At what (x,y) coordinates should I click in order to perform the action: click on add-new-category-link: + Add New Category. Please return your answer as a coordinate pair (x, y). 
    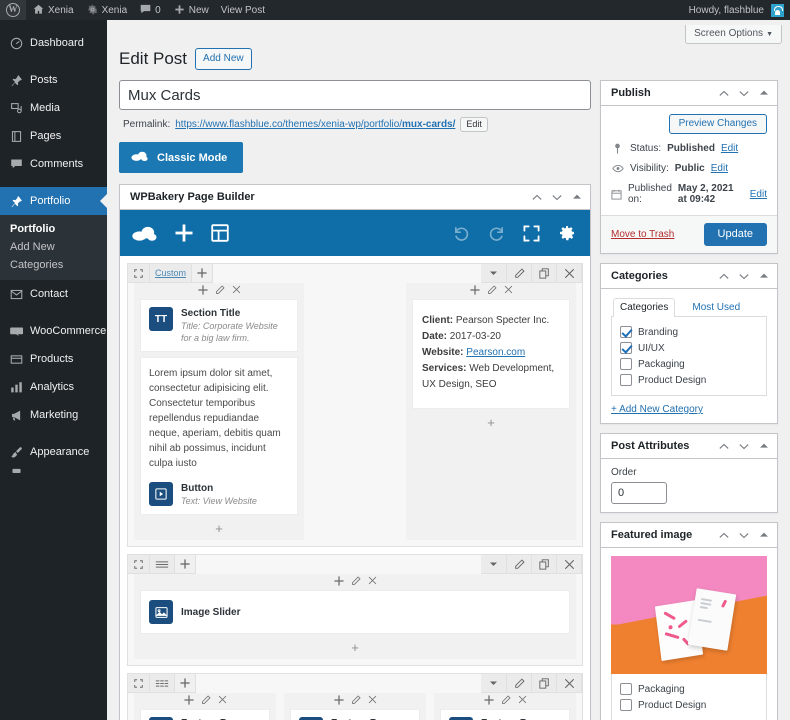
    Looking at the image, I should click on (689, 409).